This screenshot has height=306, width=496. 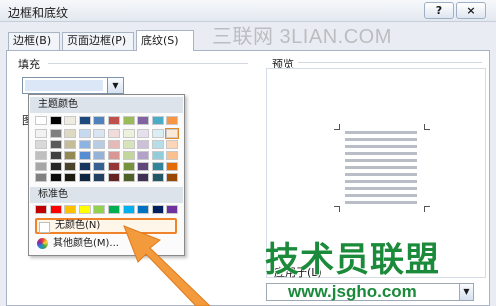 I want to click on tab-page-border: 页面边框(P), so click(x=98, y=41).